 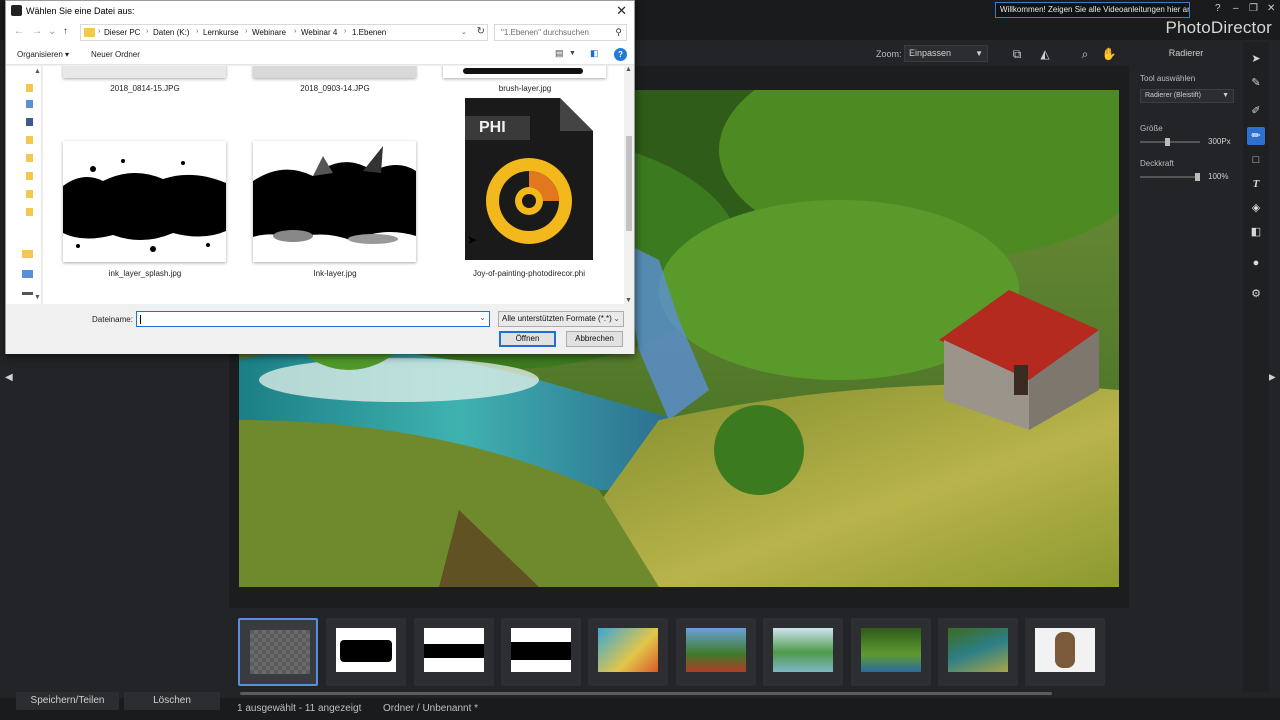 What do you see at coordinates (319, 32) in the screenshot?
I see `breadcrumb-item: Webinar 4` at bounding box center [319, 32].